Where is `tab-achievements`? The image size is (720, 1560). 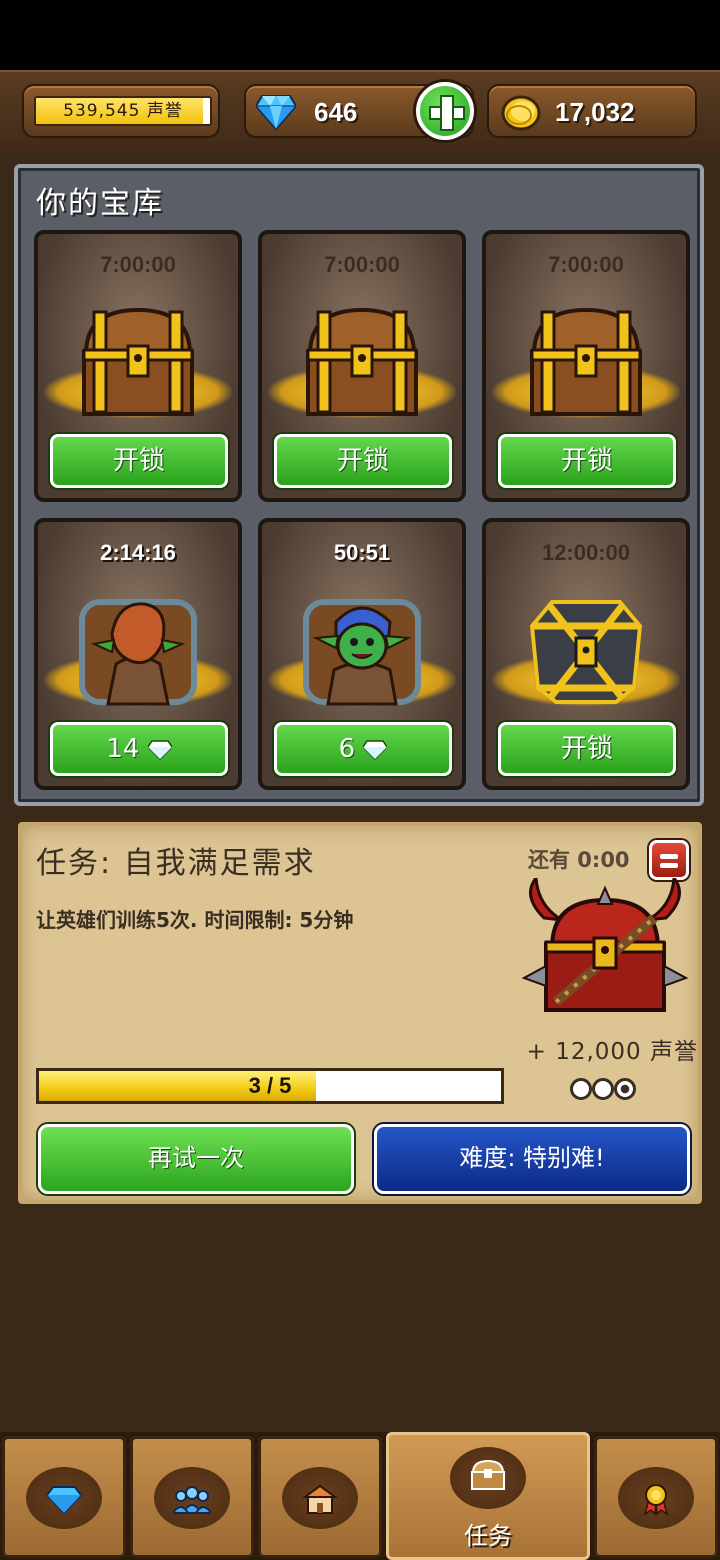
tab-achievements is located at coordinates (656, 1497).